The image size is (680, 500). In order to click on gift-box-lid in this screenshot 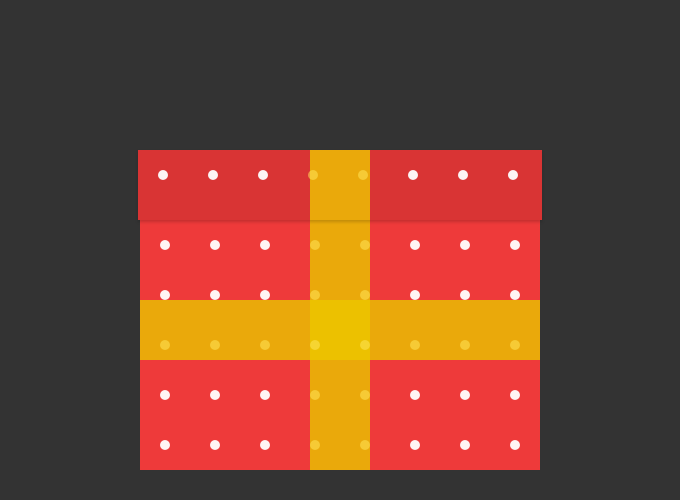, I will do `click(340, 185)`.